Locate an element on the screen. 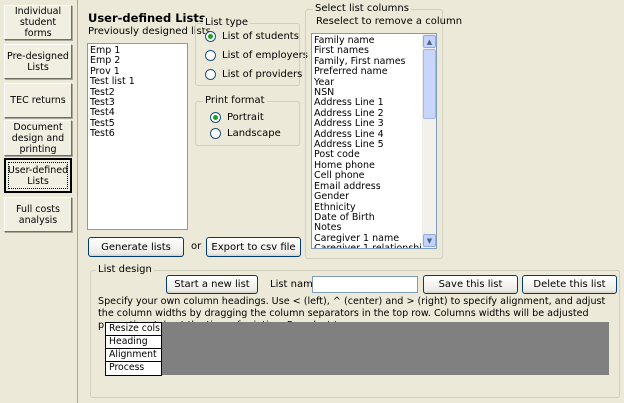 The image size is (624, 403). radio-label: Portrait is located at coordinates (245, 117).